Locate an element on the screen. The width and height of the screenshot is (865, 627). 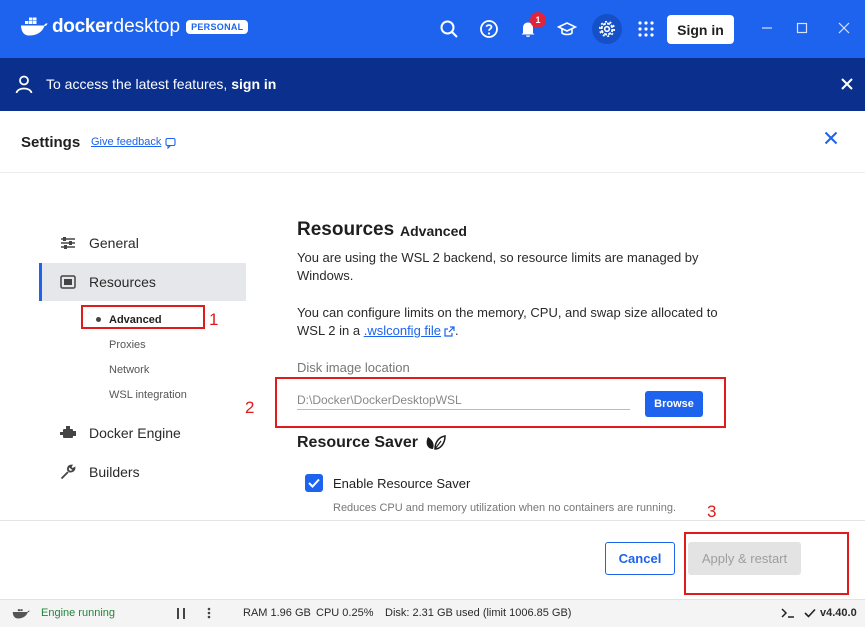
resource-saver-title: Resource Saver is located at coordinates (357, 442).